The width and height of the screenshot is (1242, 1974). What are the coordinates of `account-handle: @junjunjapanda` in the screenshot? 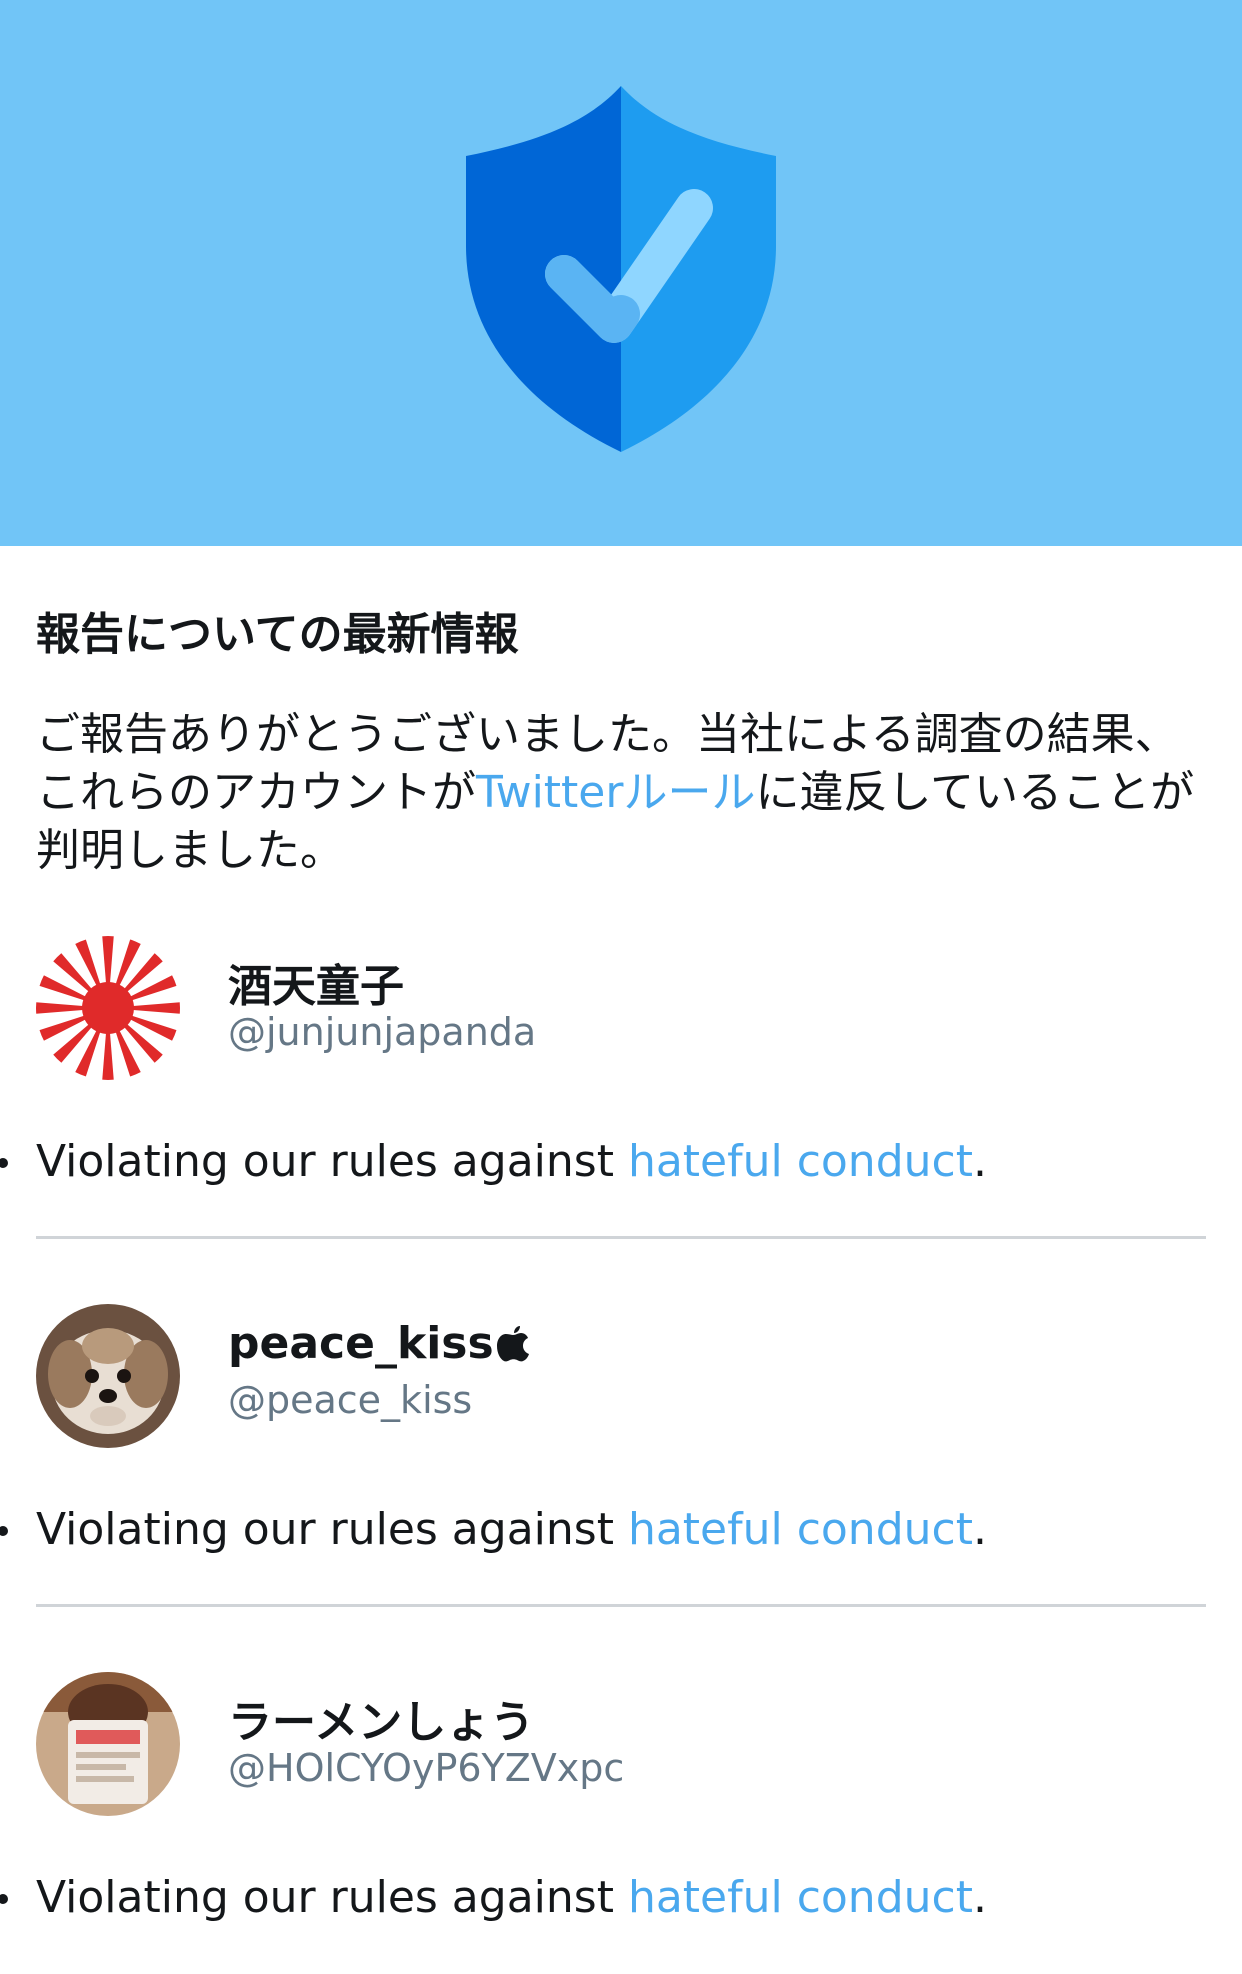 It's located at (382, 1032).